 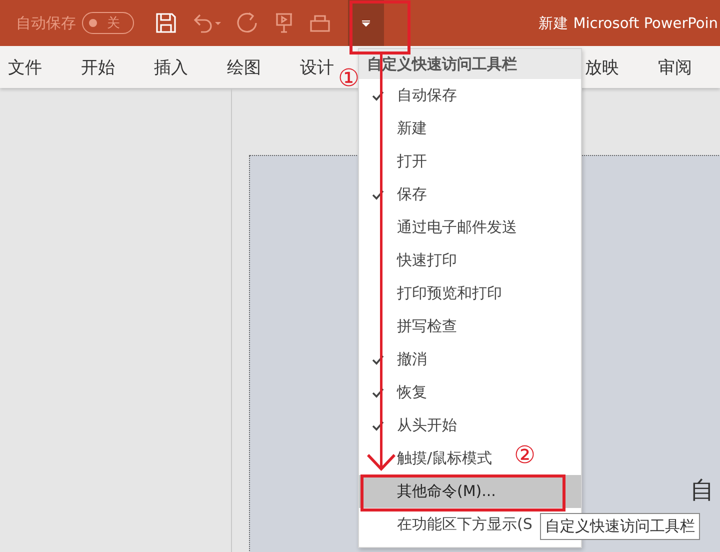 What do you see at coordinates (166, 23) in the screenshot?
I see `save-icon` at bounding box center [166, 23].